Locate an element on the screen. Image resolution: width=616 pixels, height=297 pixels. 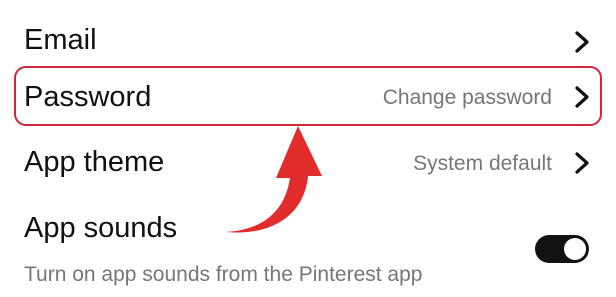
app-theme-label: App theme is located at coordinates (94, 162).